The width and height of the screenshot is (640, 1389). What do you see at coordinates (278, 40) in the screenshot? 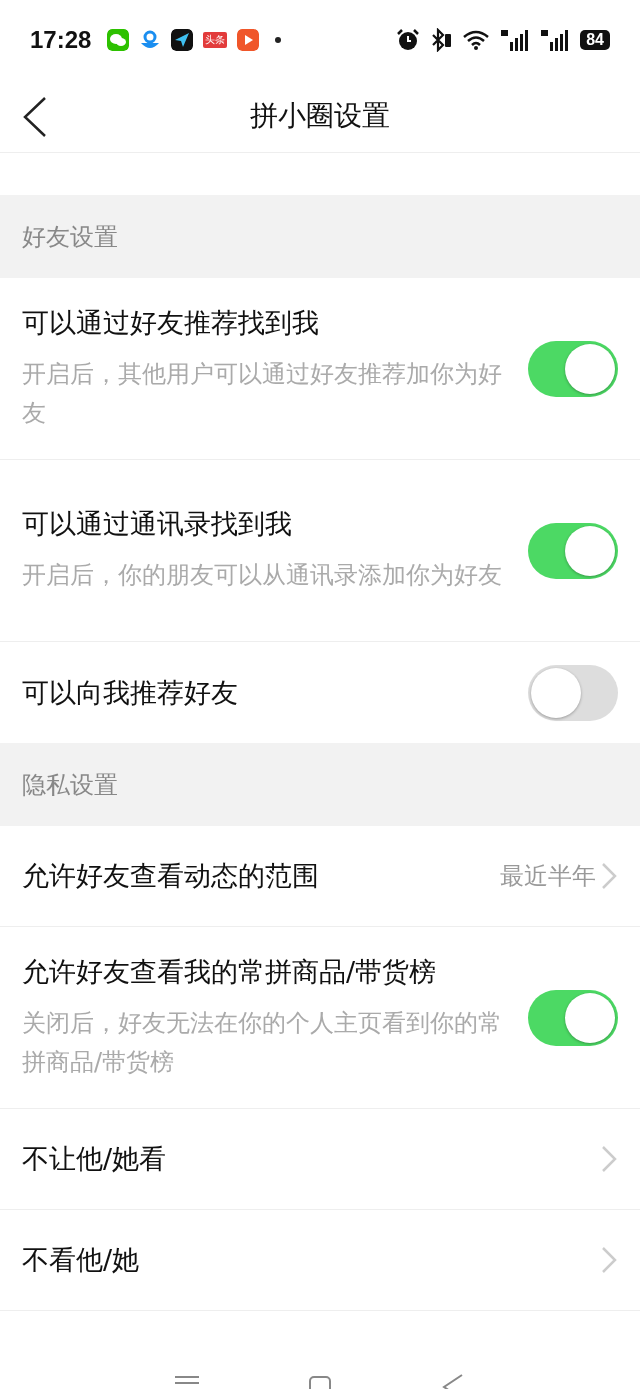
I see `notification-dot` at bounding box center [278, 40].